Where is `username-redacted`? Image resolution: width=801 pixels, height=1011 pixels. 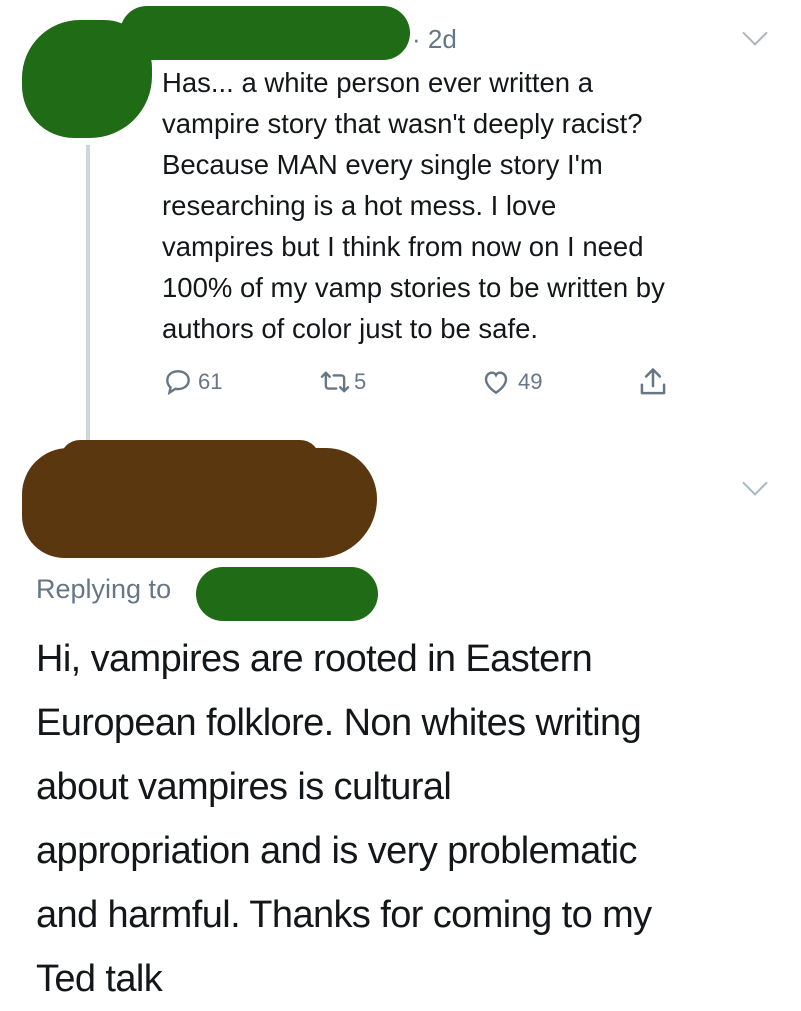
username-redacted is located at coordinates (265, 33).